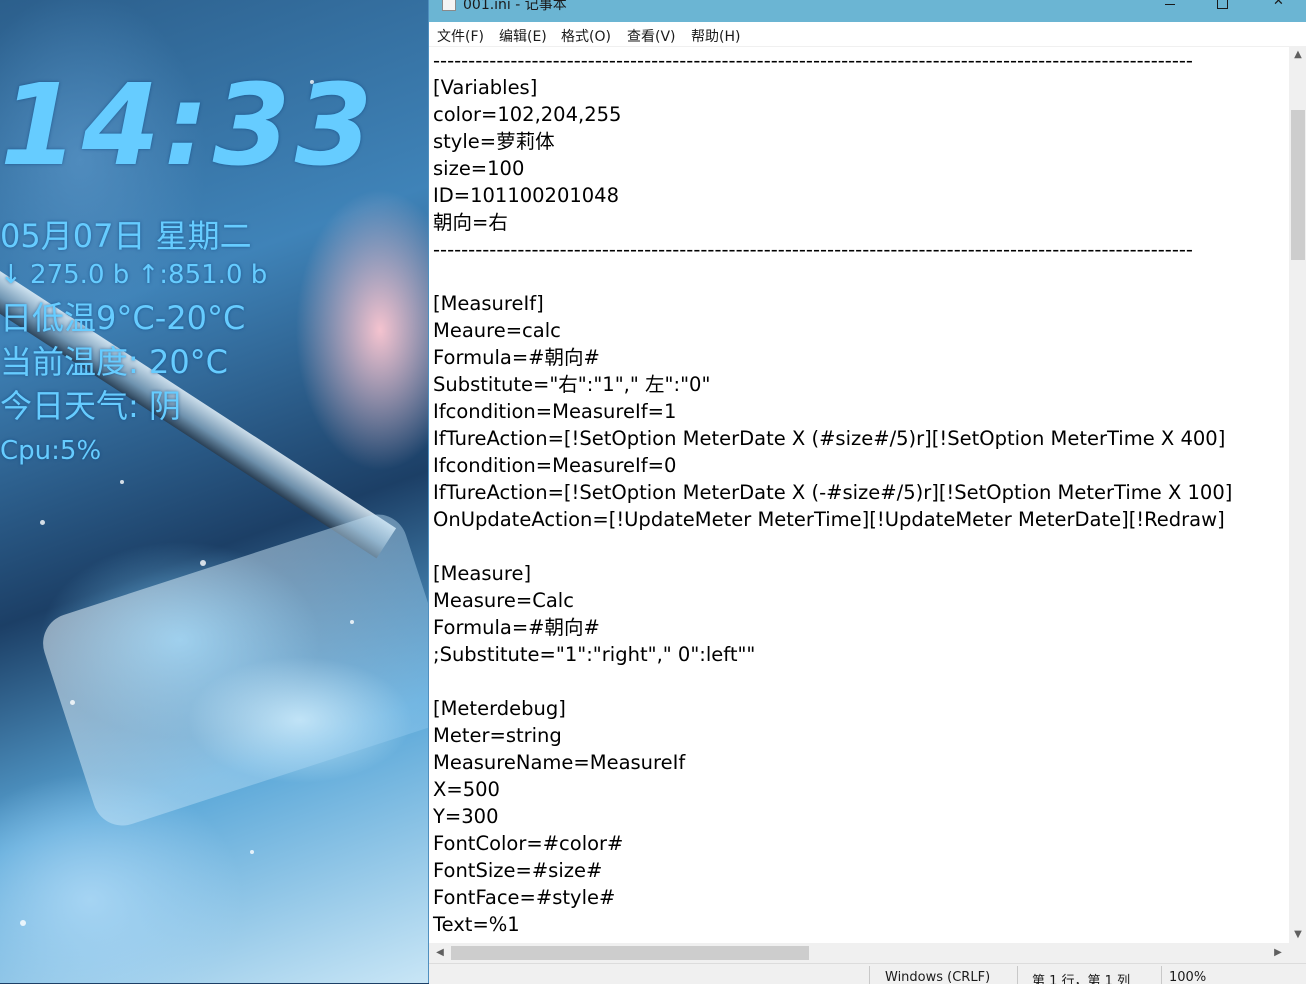  What do you see at coordinates (832, 330) in the screenshot?
I see `editor-line: Meaure=calc` at bounding box center [832, 330].